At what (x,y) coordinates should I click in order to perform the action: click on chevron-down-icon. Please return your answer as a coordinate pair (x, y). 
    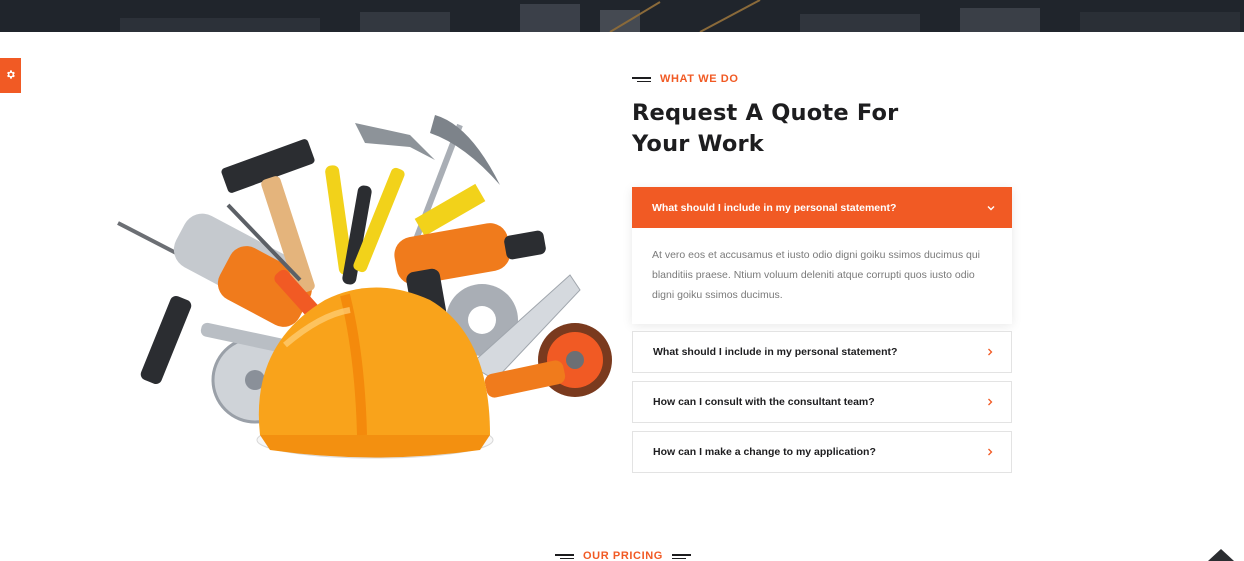
    Looking at the image, I should click on (991, 208).